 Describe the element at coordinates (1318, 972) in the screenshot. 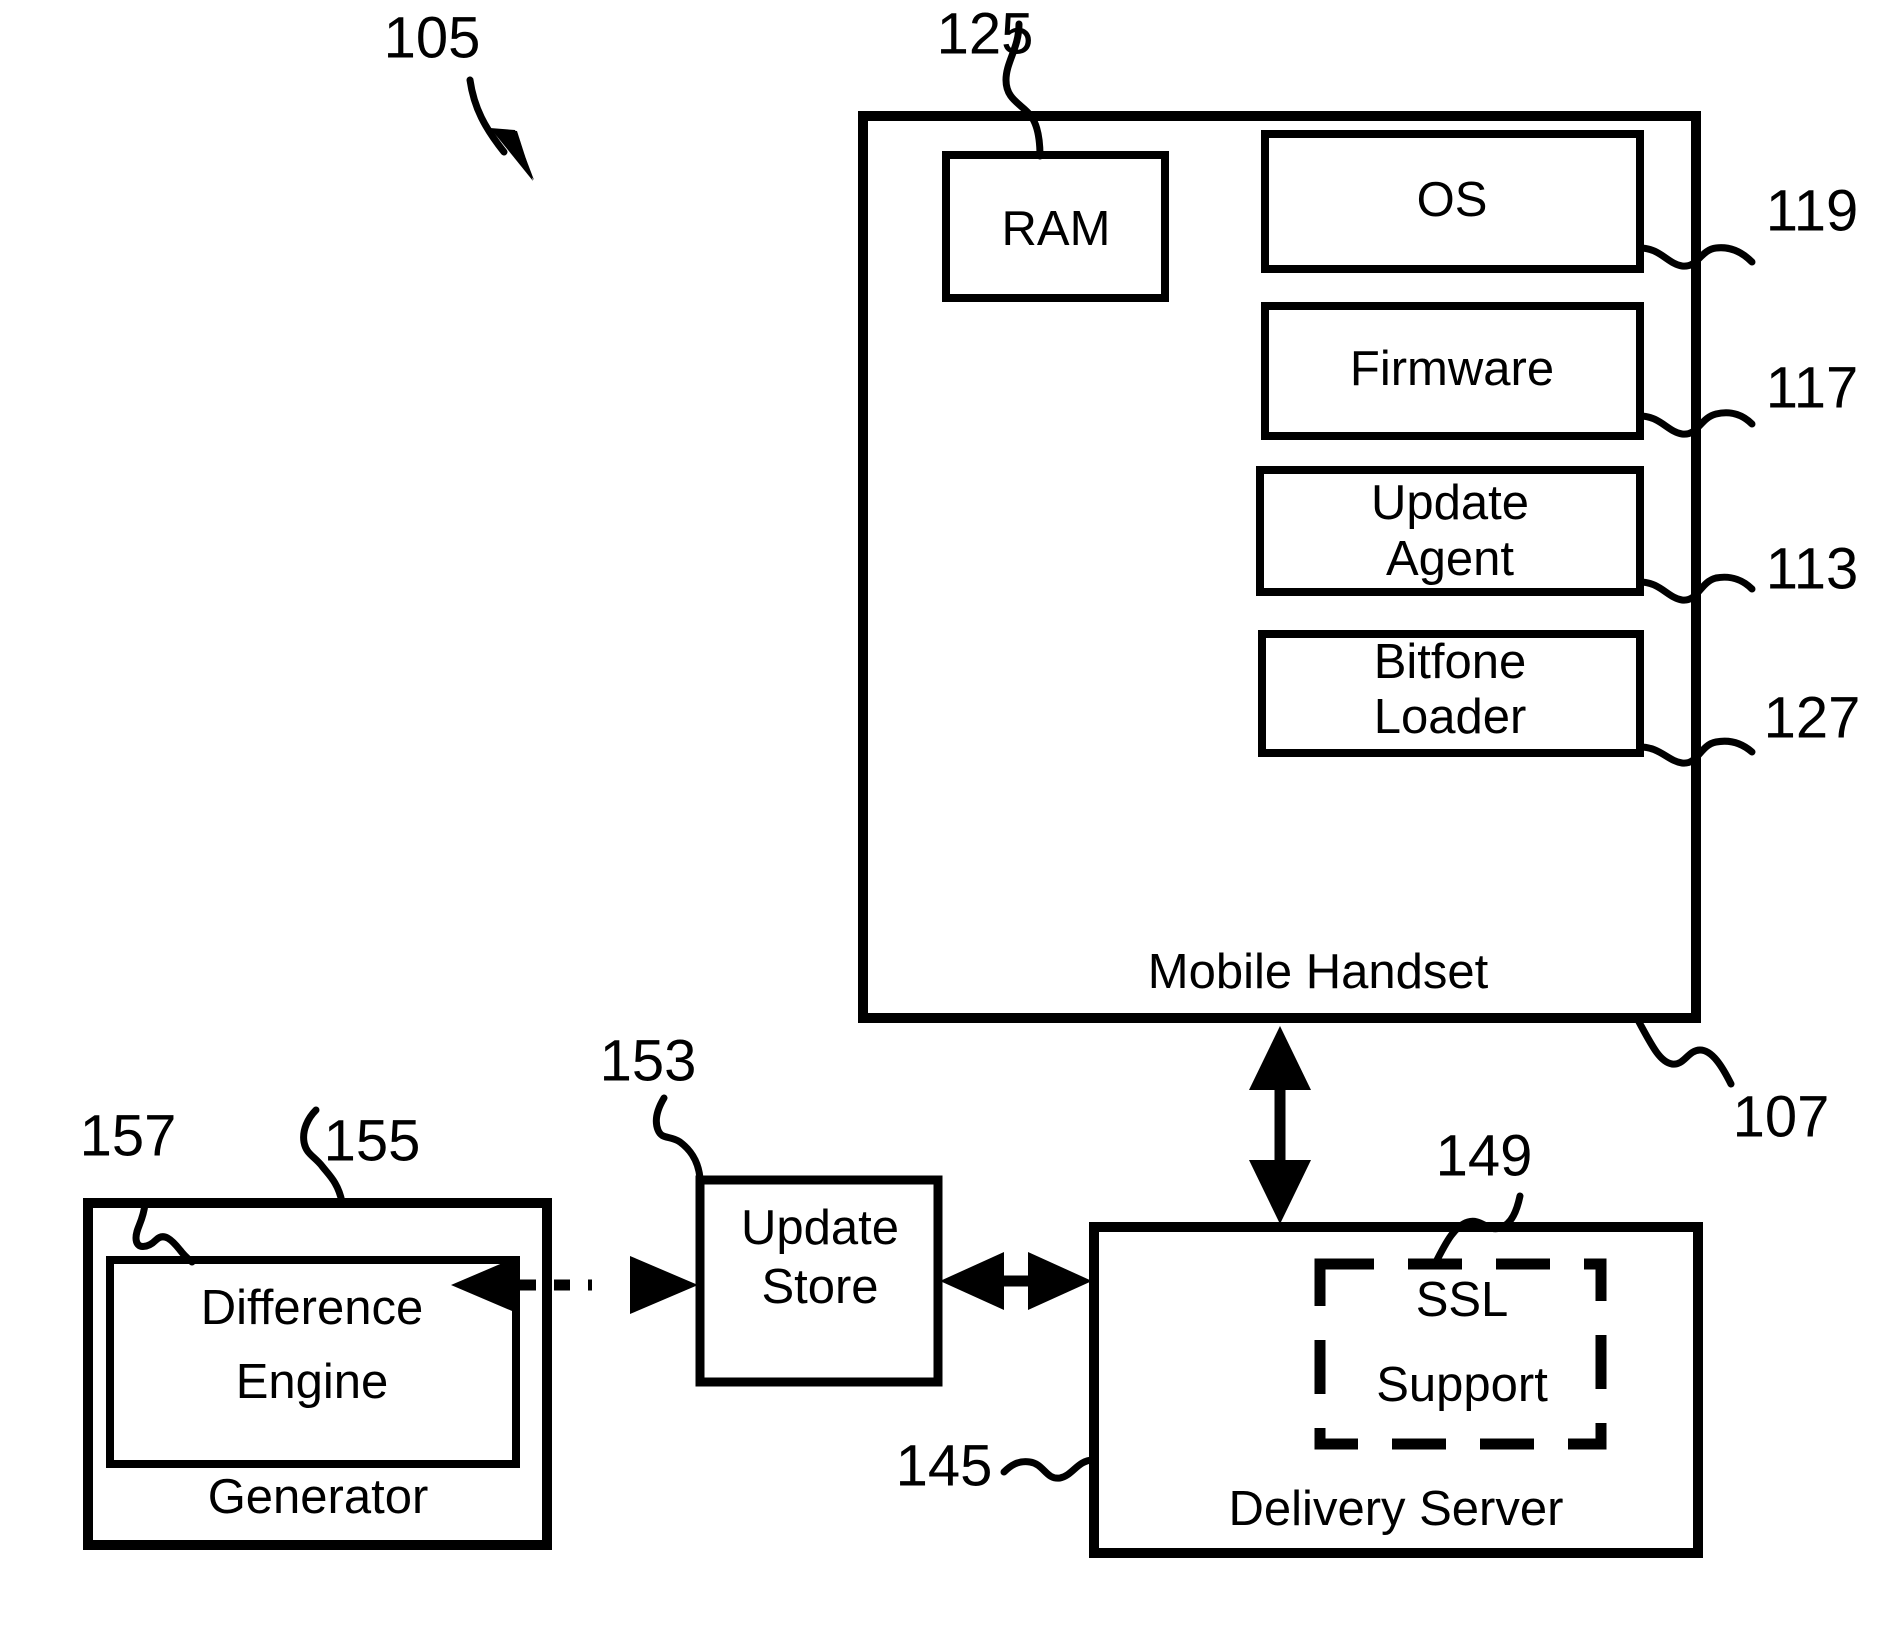

I see `mobile-handset-caption: Mobile Handset` at that location.